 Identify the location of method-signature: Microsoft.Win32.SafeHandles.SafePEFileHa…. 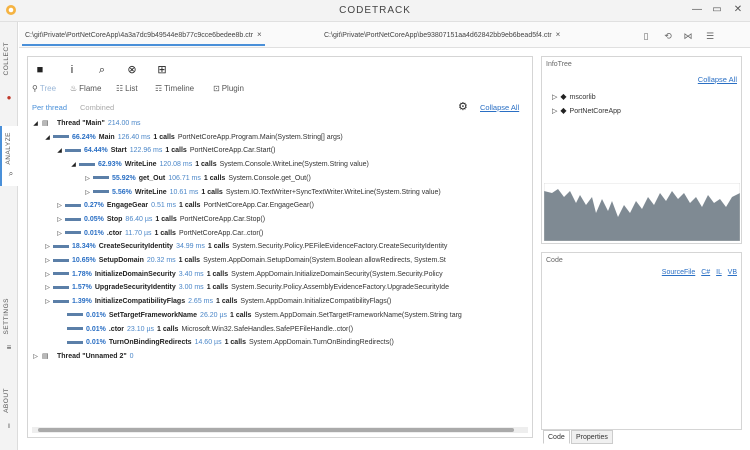
(267, 329).